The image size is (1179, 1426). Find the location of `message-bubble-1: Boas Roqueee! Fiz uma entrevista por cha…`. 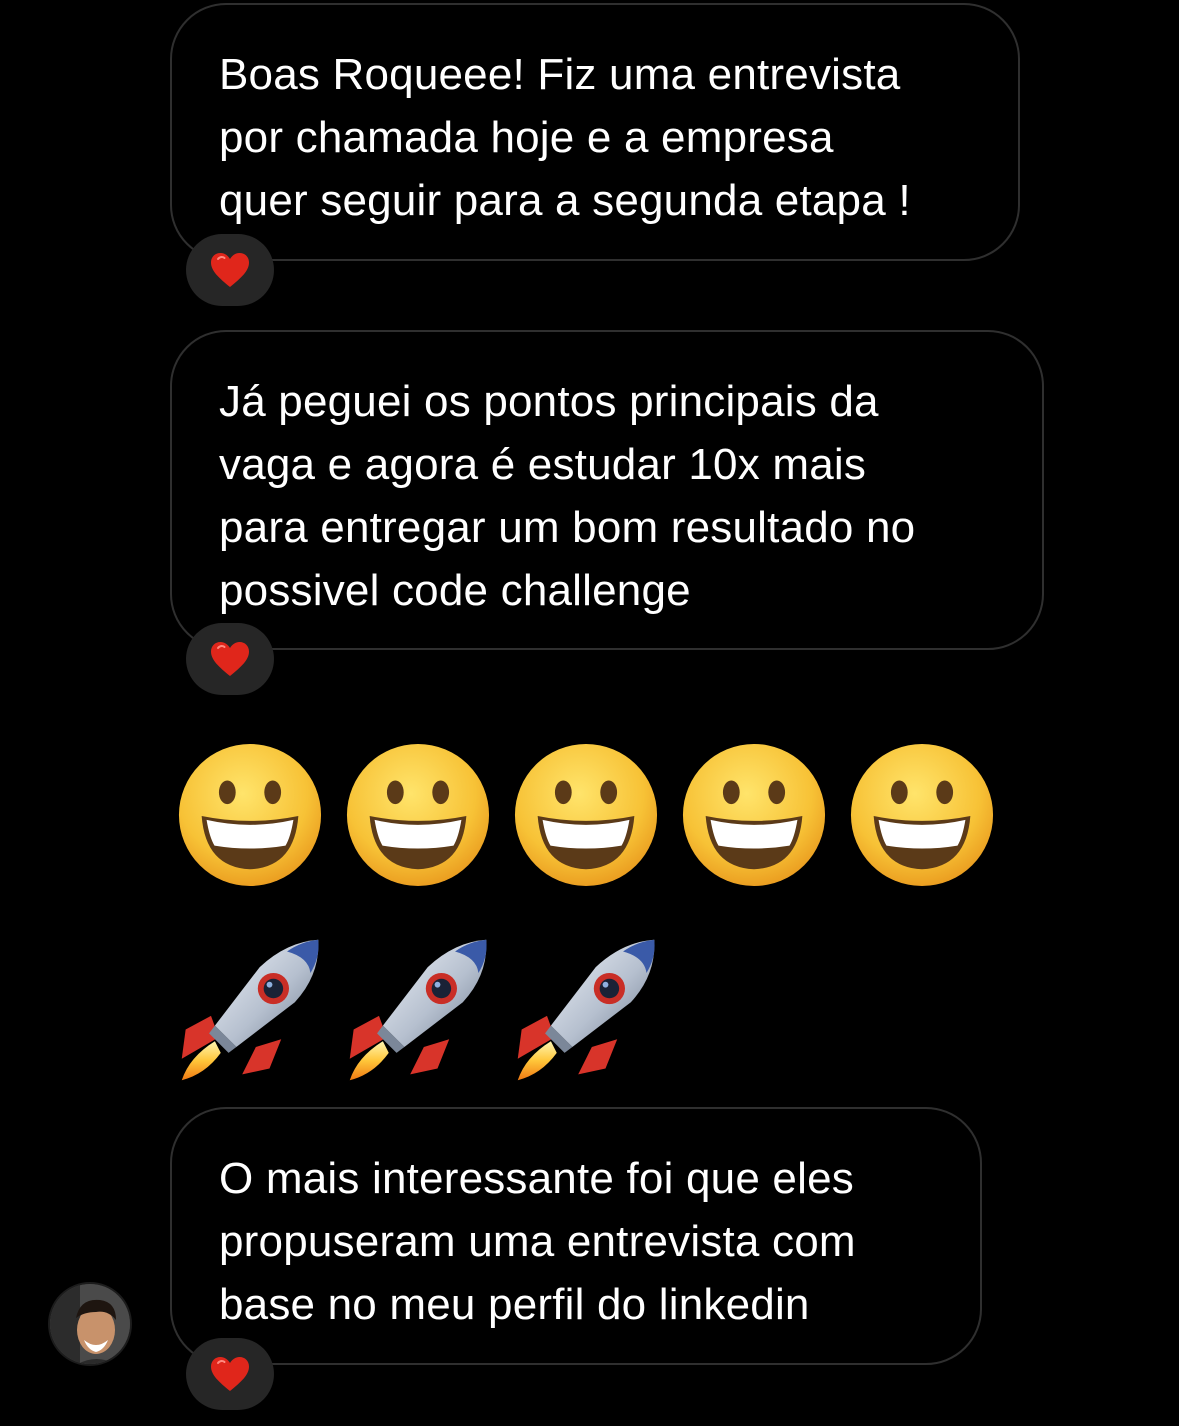

message-bubble-1: Boas Roqueee! Fiz uma entrevista por cha… is located at coordinates (595, 132).